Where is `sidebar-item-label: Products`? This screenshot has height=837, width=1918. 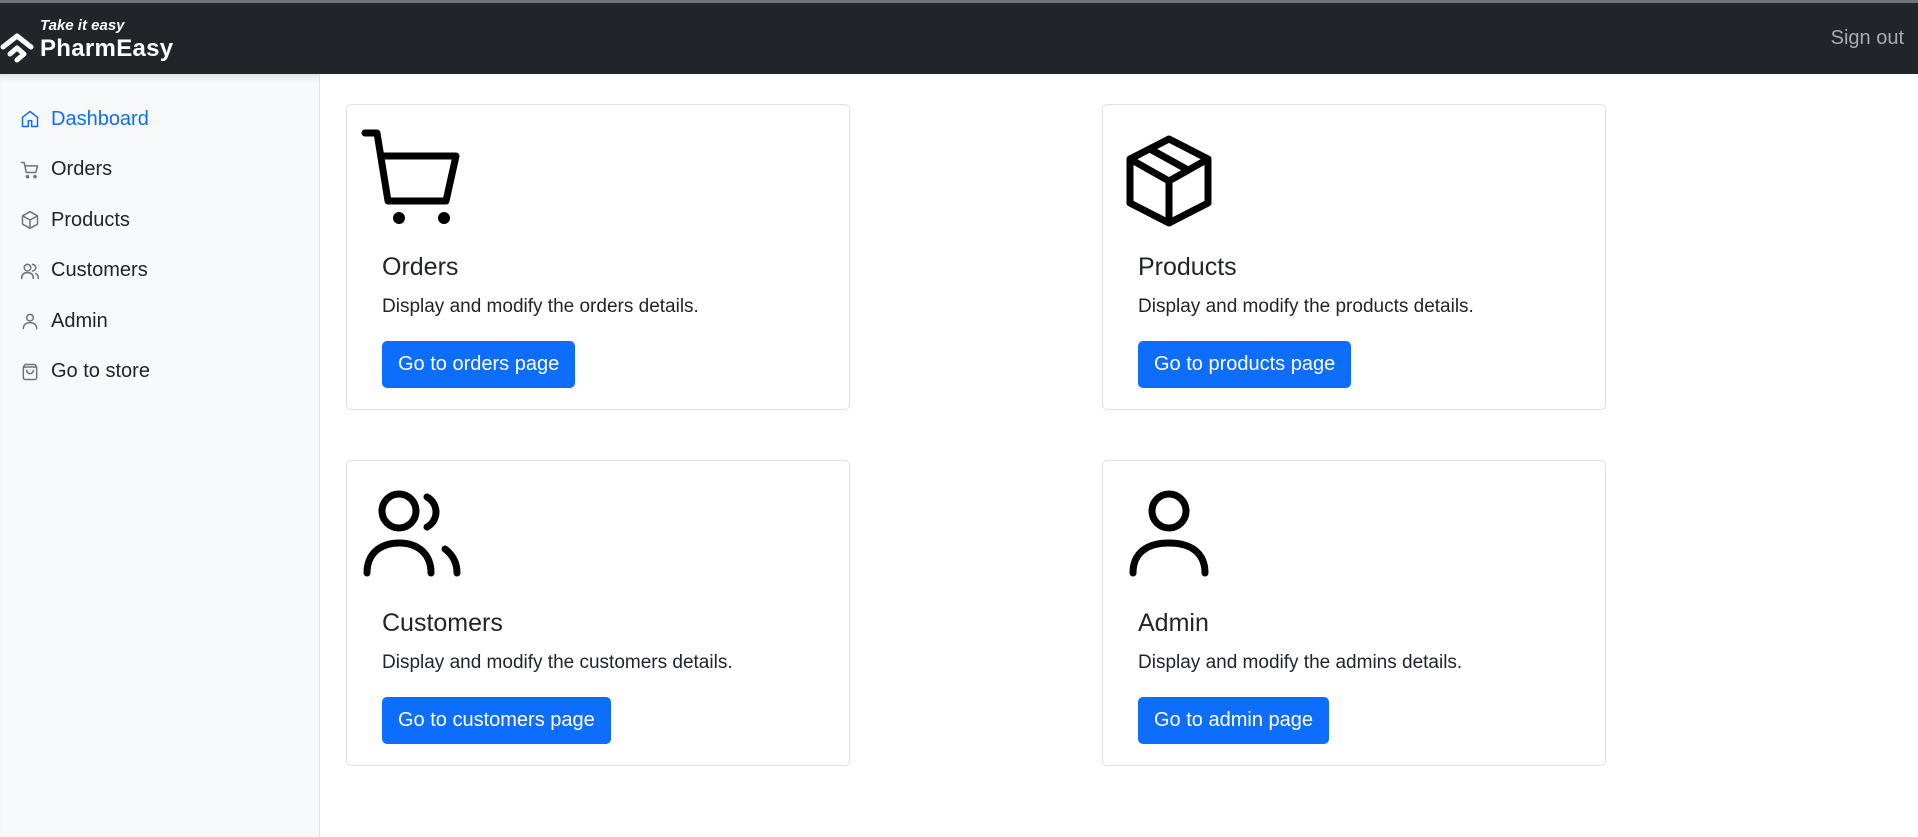 sidebar-item-label: Products is located at coordinates (90, 219).